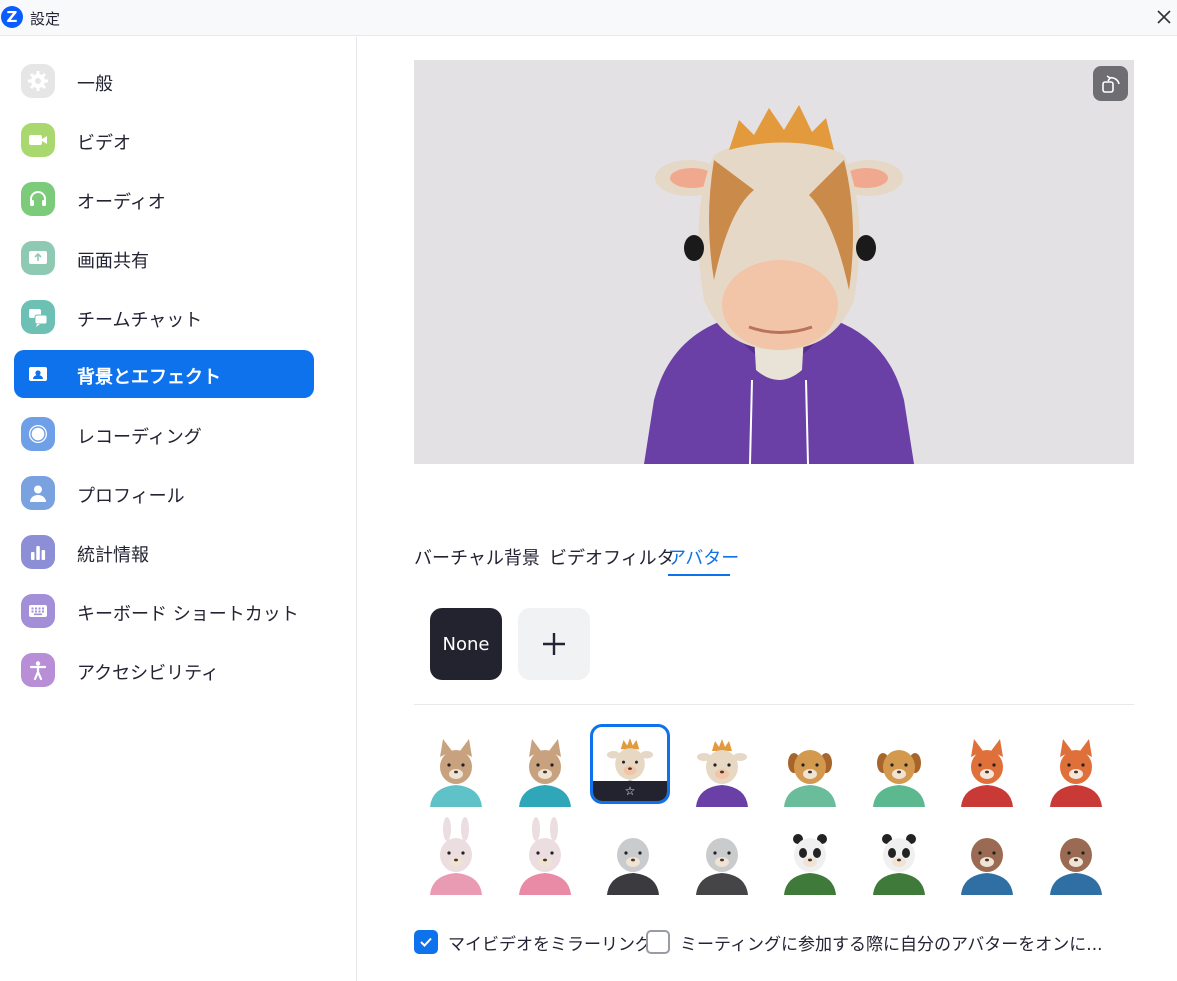  What do you see at coordinates (612, 557) in the screenshot?
I see `tab-video-filter: ビデオフィルタ` at bounding box center [612, 557].